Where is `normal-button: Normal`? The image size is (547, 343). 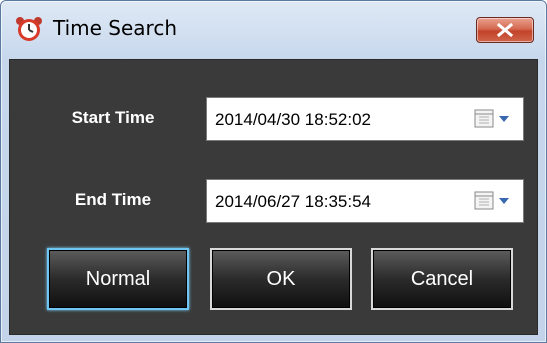 normal-button: Normal is located at coordinates (118, 279).